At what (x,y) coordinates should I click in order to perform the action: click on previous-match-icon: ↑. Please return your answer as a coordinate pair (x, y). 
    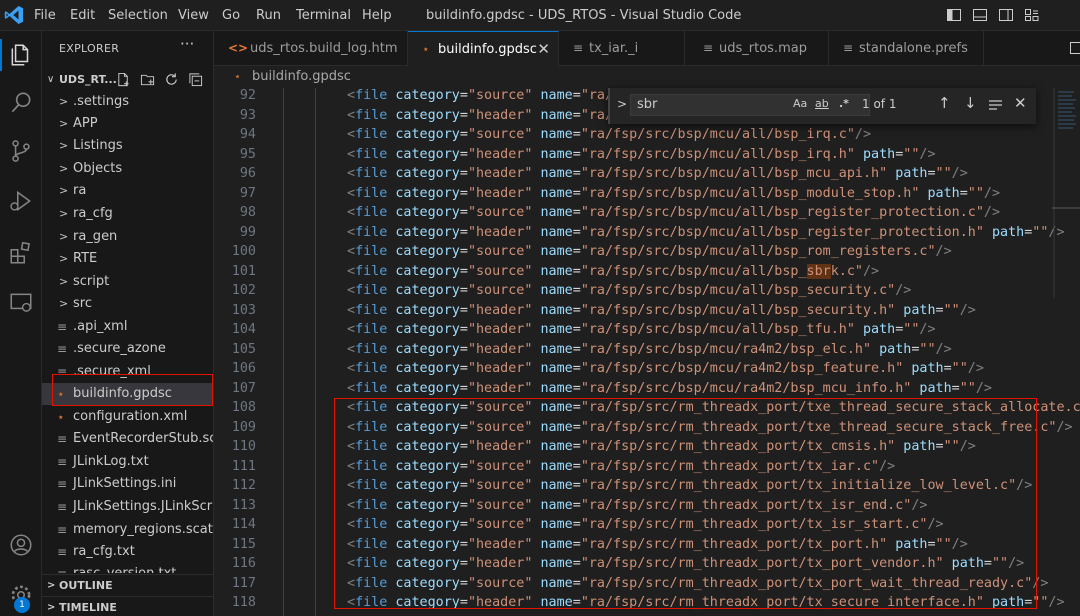
    Looking at the image, I should click on (944, 103).